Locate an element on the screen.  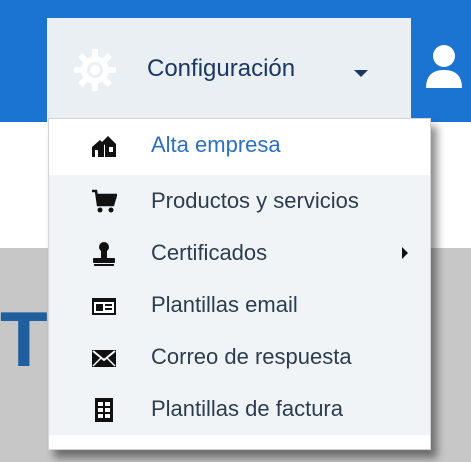
menu-item-label: Certificados is located at coordinates (209, 252).